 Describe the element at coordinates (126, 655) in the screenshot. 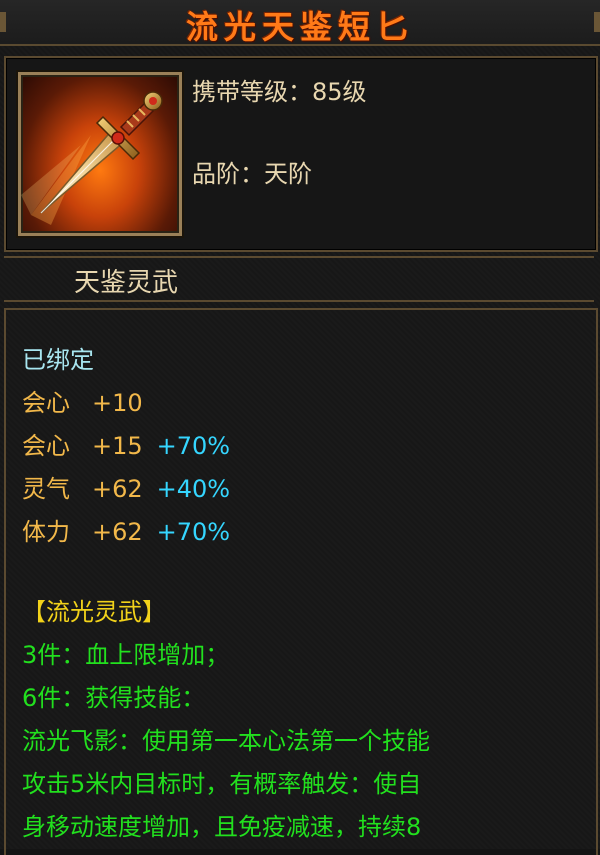

I see `set-effect-line: 3件：血上限增加；` at that location.